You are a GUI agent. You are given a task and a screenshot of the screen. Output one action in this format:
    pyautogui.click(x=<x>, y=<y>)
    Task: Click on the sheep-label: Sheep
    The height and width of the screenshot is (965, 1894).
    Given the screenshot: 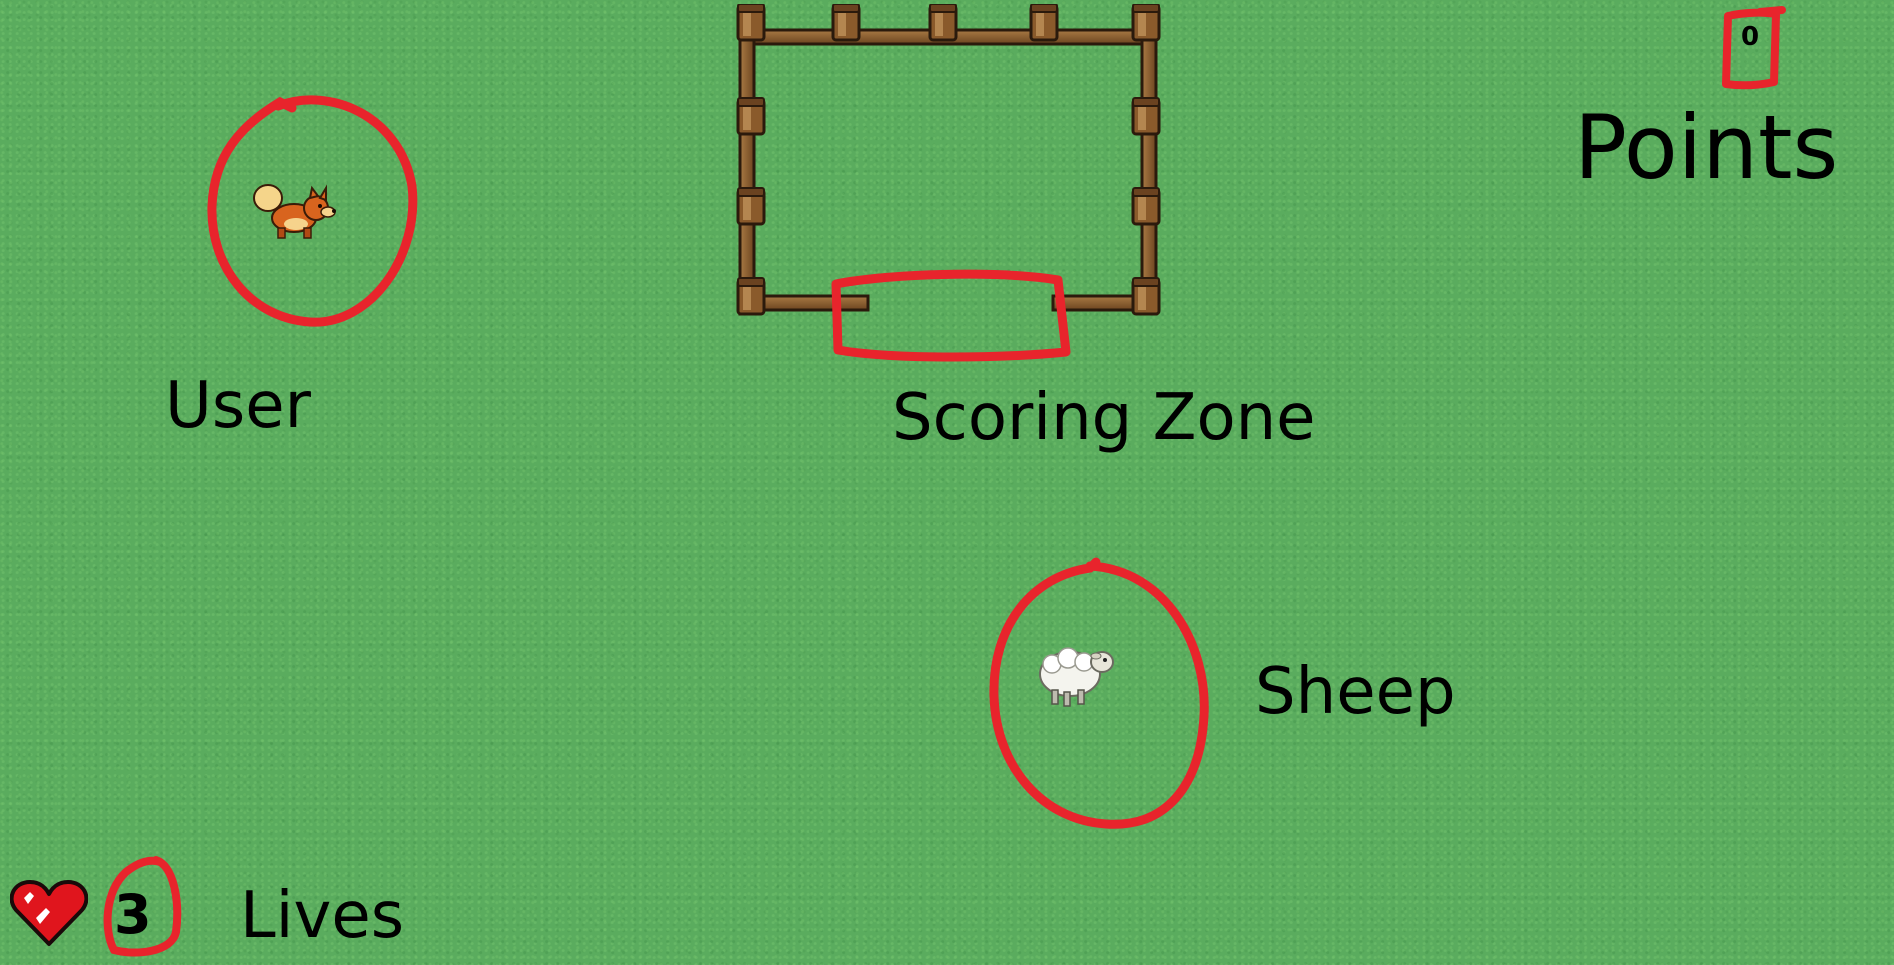 What is the action you would take?
    pyautogui.click(x=1355, y=692)
    